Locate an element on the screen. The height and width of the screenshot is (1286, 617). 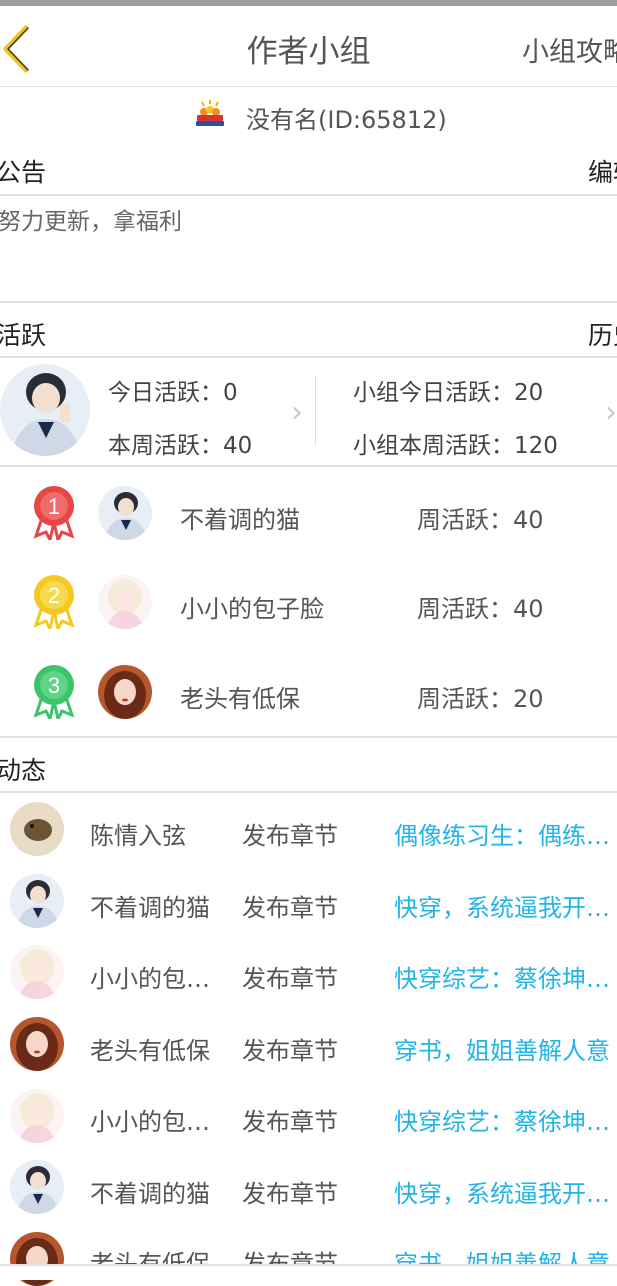
notice-title: 公告 is located at coordinates (23, 172).